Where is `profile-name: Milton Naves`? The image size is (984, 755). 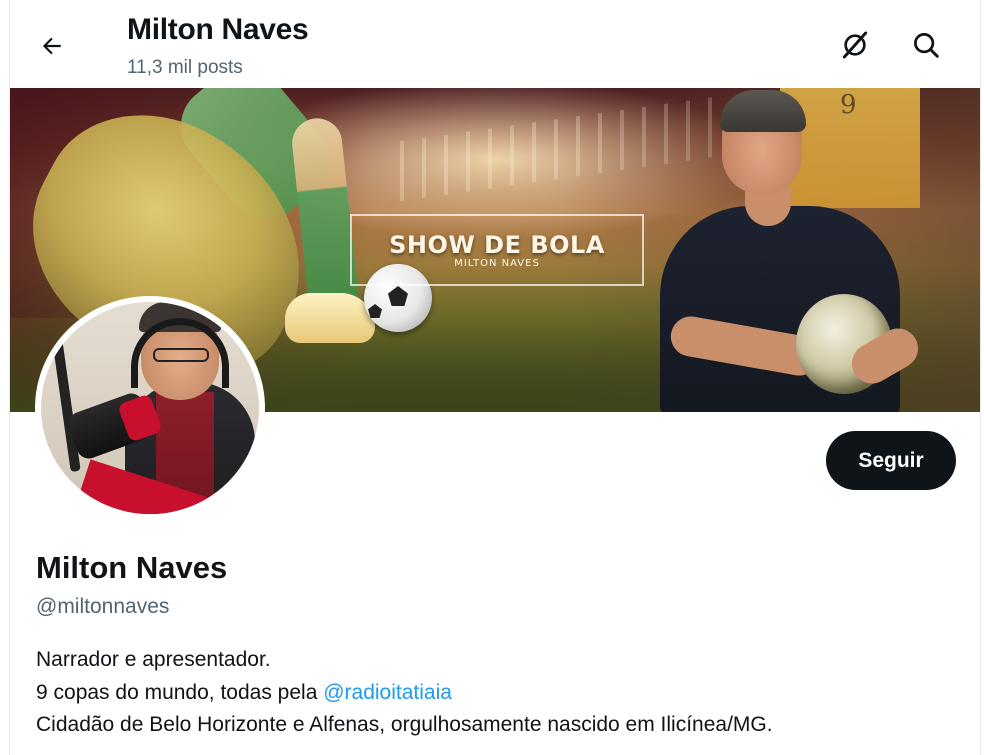 profile-name: Milton Naves is located at coordinates (132, 567).